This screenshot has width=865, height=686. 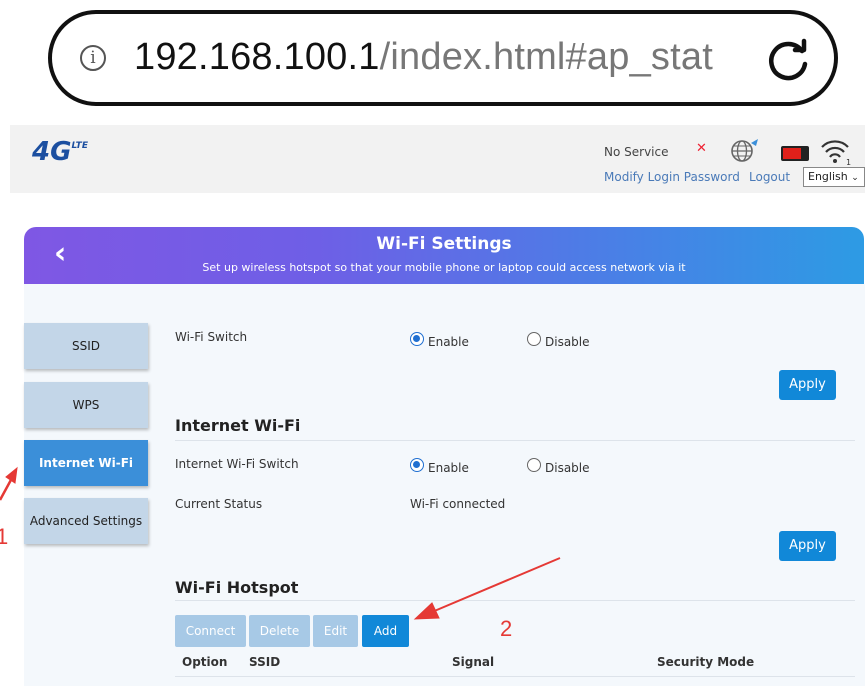 What do you see at coordinates (4, 536) in the screenshot?
I see `step1-label: 1` at bounding box center [4, 536].